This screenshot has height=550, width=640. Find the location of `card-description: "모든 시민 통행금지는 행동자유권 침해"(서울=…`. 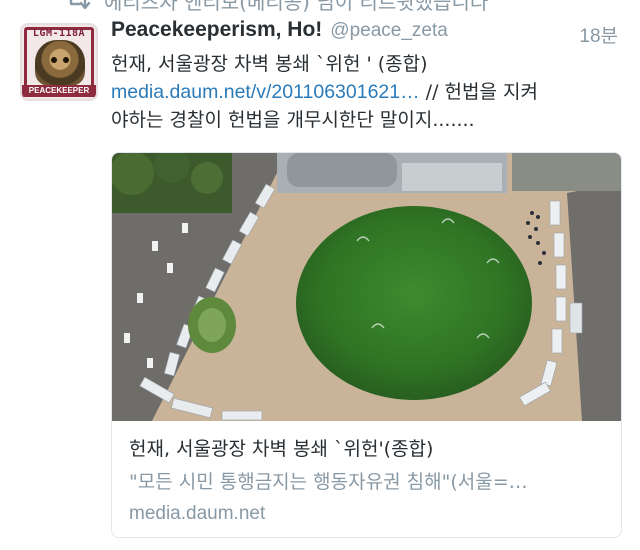

card-description: "모든 시민 통행금지는 행동자유권 침해"(서울=… is located at coordinates (328, 482).